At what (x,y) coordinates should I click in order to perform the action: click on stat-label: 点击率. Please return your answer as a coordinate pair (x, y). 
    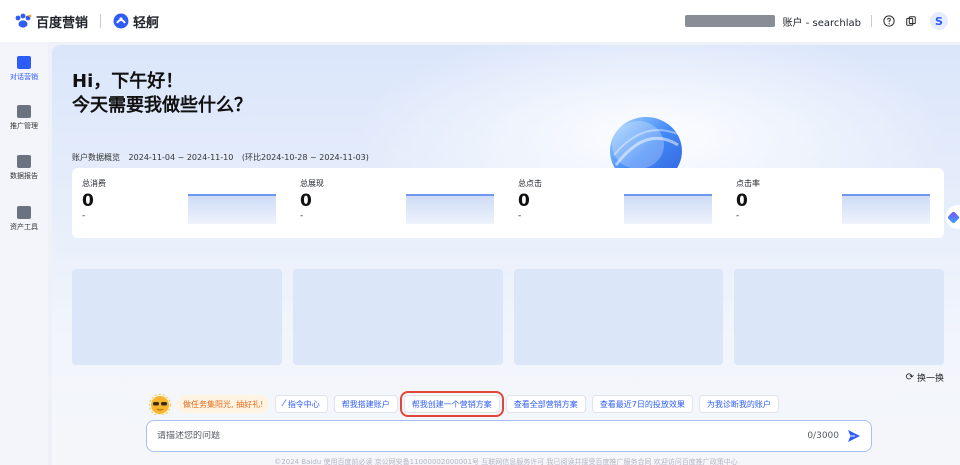
    Looking at the image, I should click on (748, 183).